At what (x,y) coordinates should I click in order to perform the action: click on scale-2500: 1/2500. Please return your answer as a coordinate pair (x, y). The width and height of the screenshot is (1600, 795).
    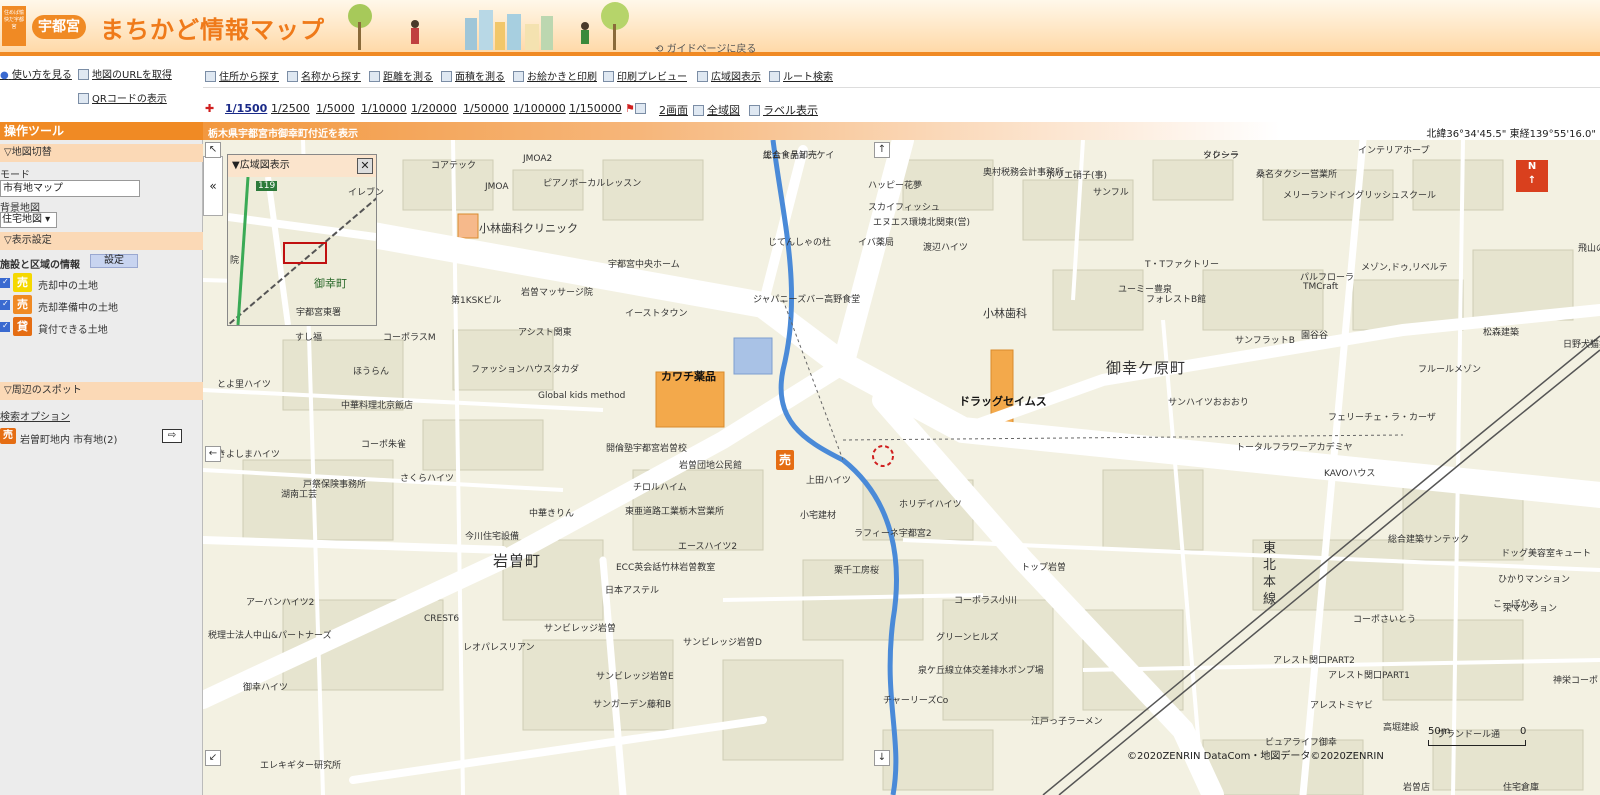
    Looking at the image, I should click on (290, 108).